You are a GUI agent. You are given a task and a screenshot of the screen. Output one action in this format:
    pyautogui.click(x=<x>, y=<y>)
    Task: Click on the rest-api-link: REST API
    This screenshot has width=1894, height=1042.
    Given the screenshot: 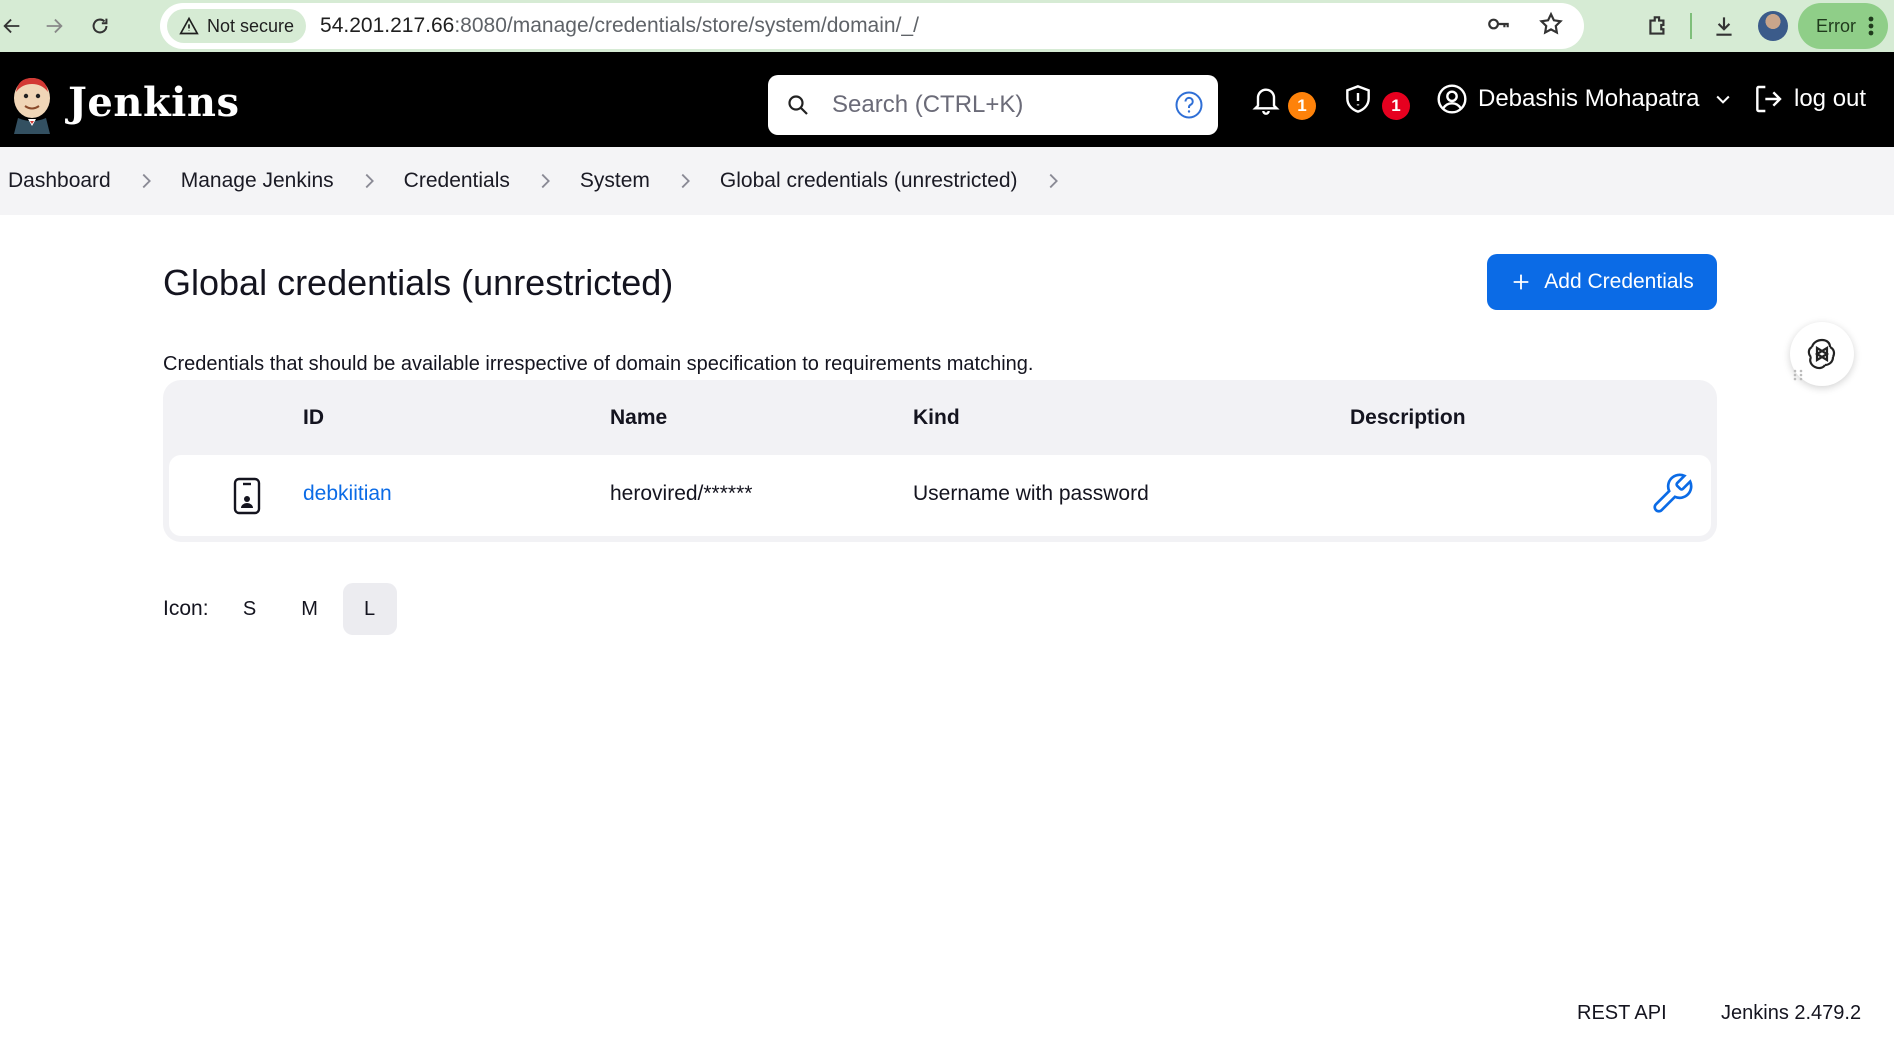 What is the action you would take?
    pyautogui.click(x=1622, y=1013)
    